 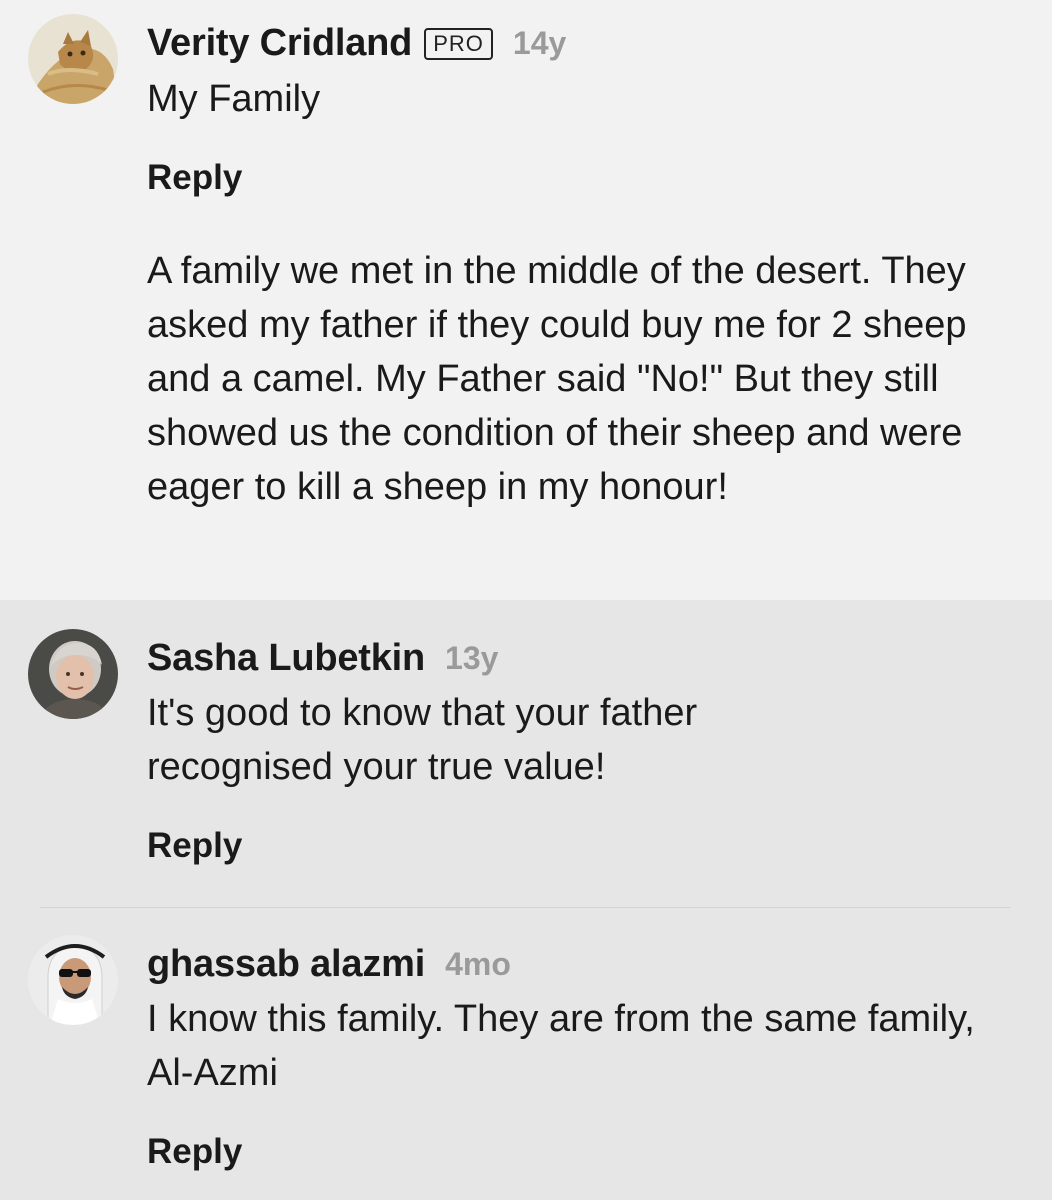 What do you see at coordinates (472, 658) in the screenshot?
I see `comment-1-timestamp: 13y` at bounding box center [472, 658].